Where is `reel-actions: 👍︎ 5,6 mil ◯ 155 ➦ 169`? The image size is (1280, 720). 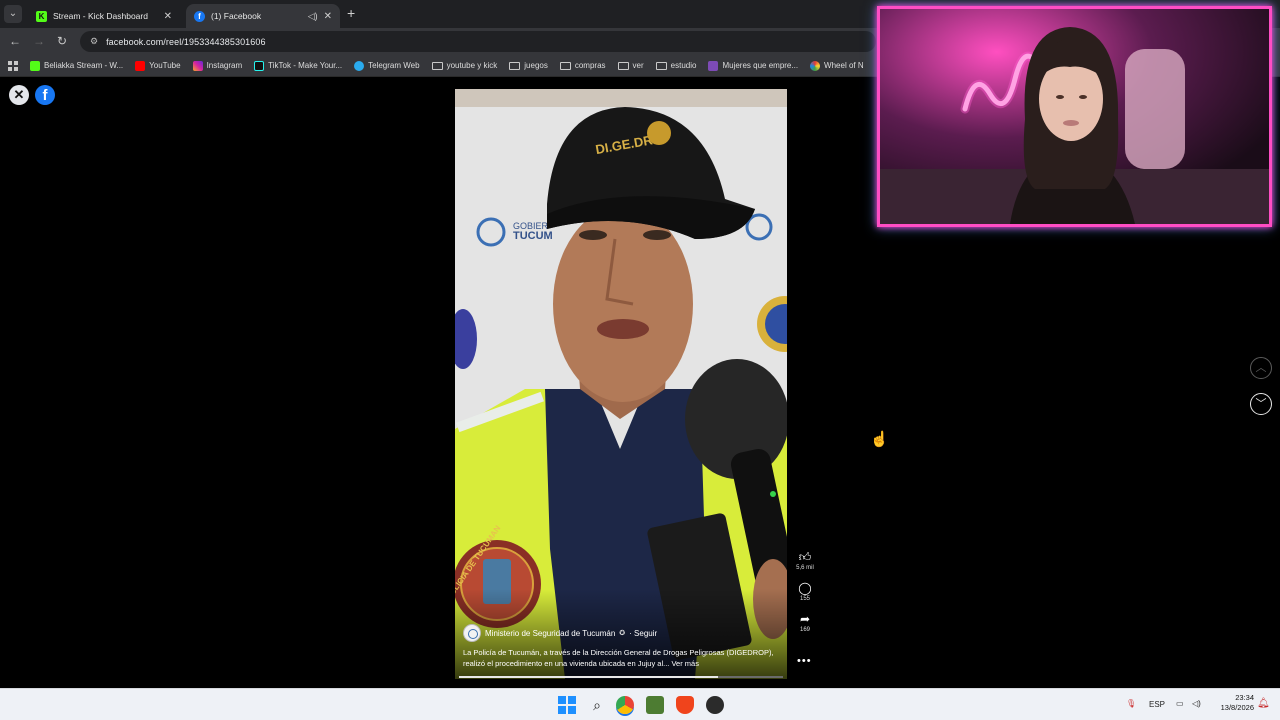
reel-actions: 👍︎ 5,6 mil ◯ 155 ➦ 169 is located at coordinates (805, 596).